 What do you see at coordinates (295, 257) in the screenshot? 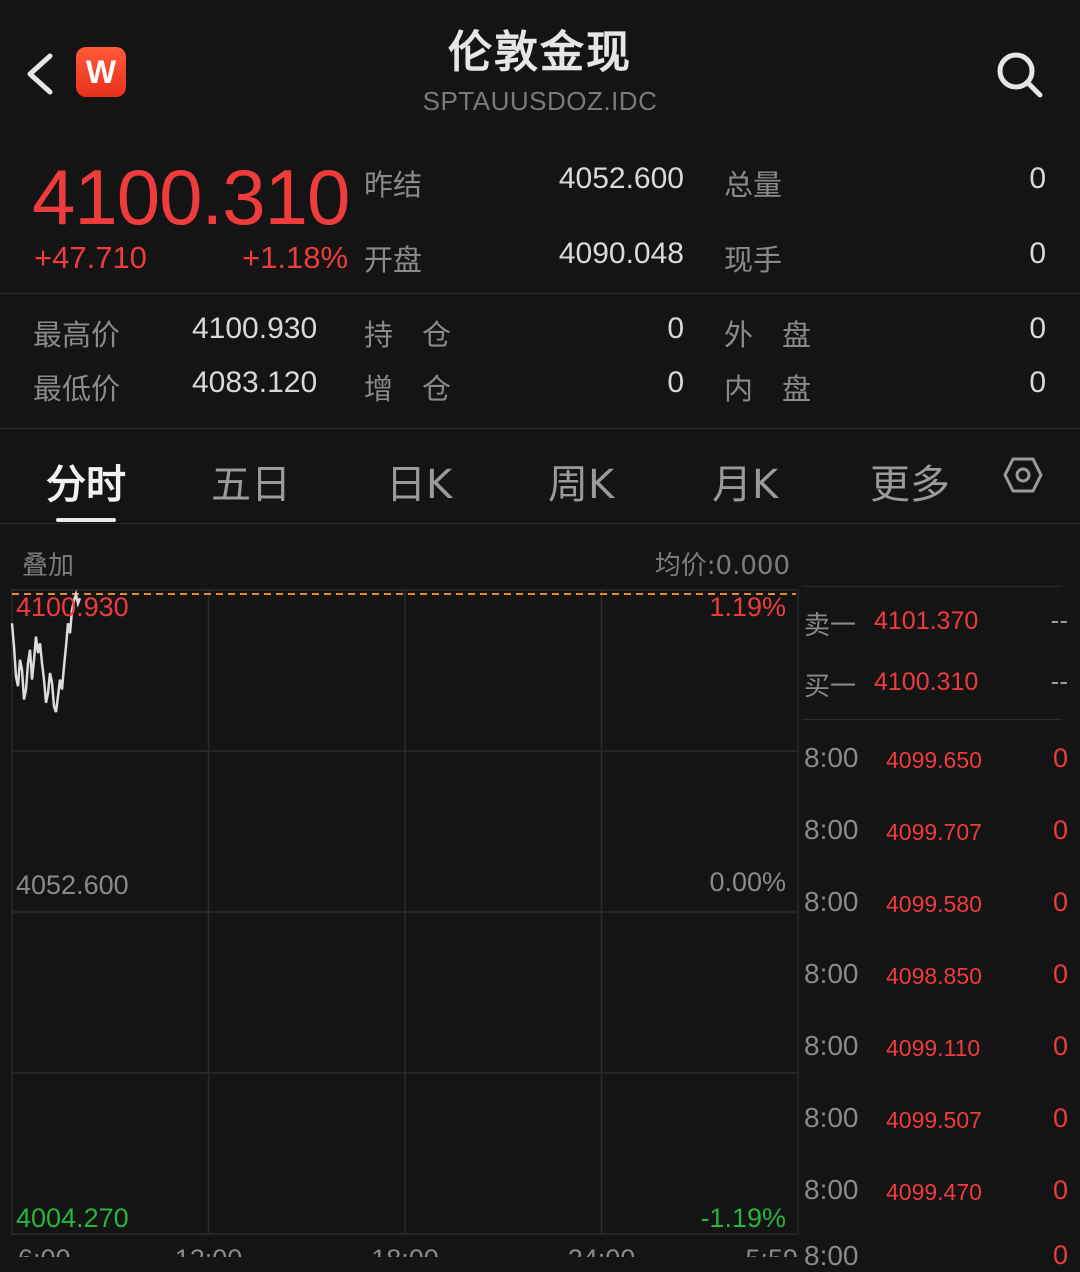
I see `price-change-percent: +1.18%` at bounding box center [295, 257].